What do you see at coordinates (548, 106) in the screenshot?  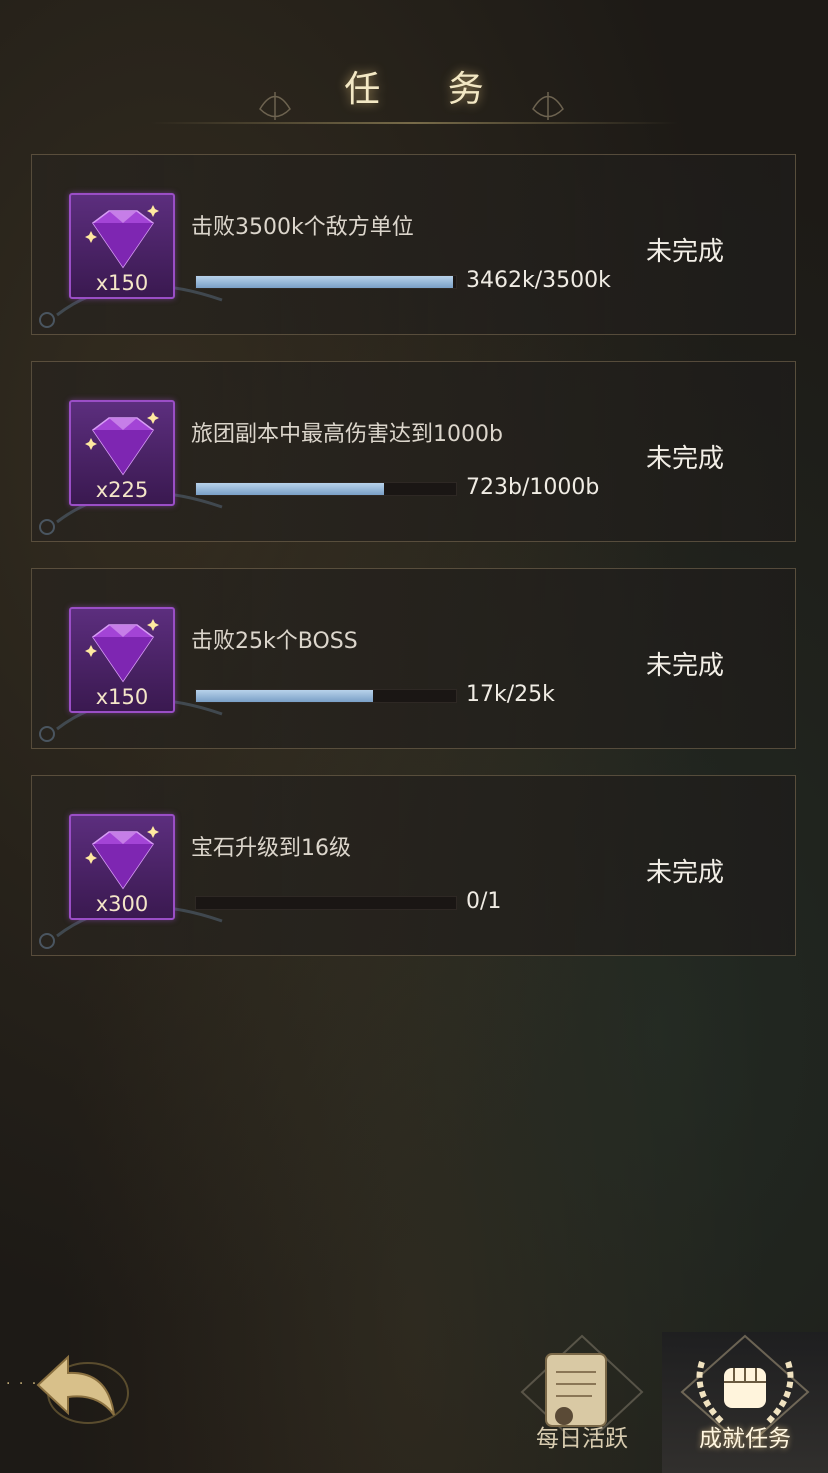 I see `celtic-knot-icon` at bounding box center [548, 106].